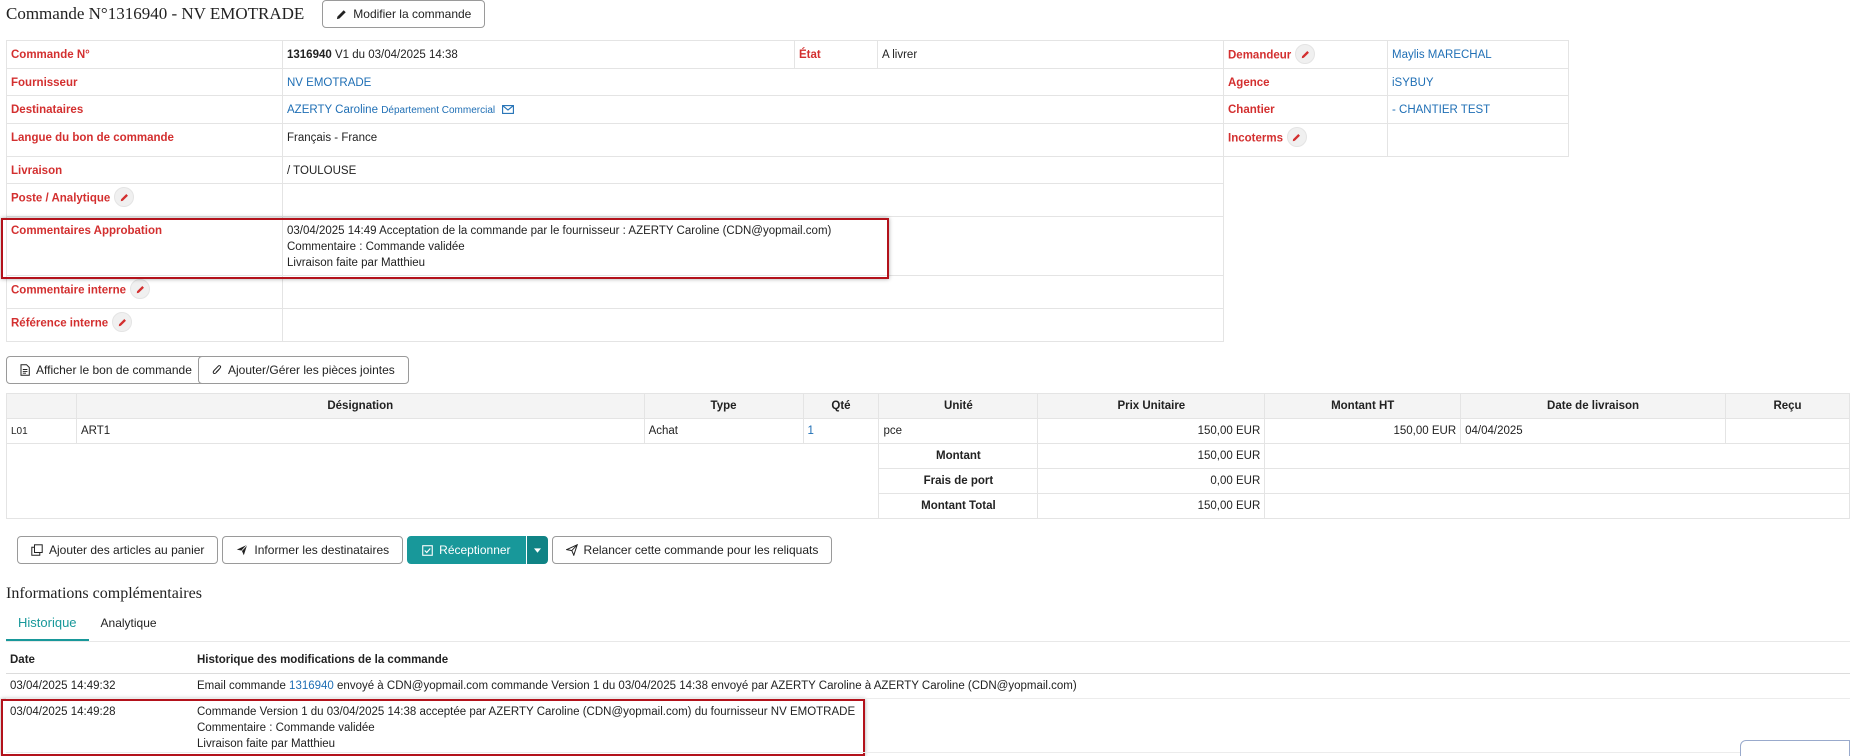 The height and width of the screenshot is (756, 1850). Describe the element at coordinates (47, 627) in the screenshot. I see `tab-history: Historique` at that location.